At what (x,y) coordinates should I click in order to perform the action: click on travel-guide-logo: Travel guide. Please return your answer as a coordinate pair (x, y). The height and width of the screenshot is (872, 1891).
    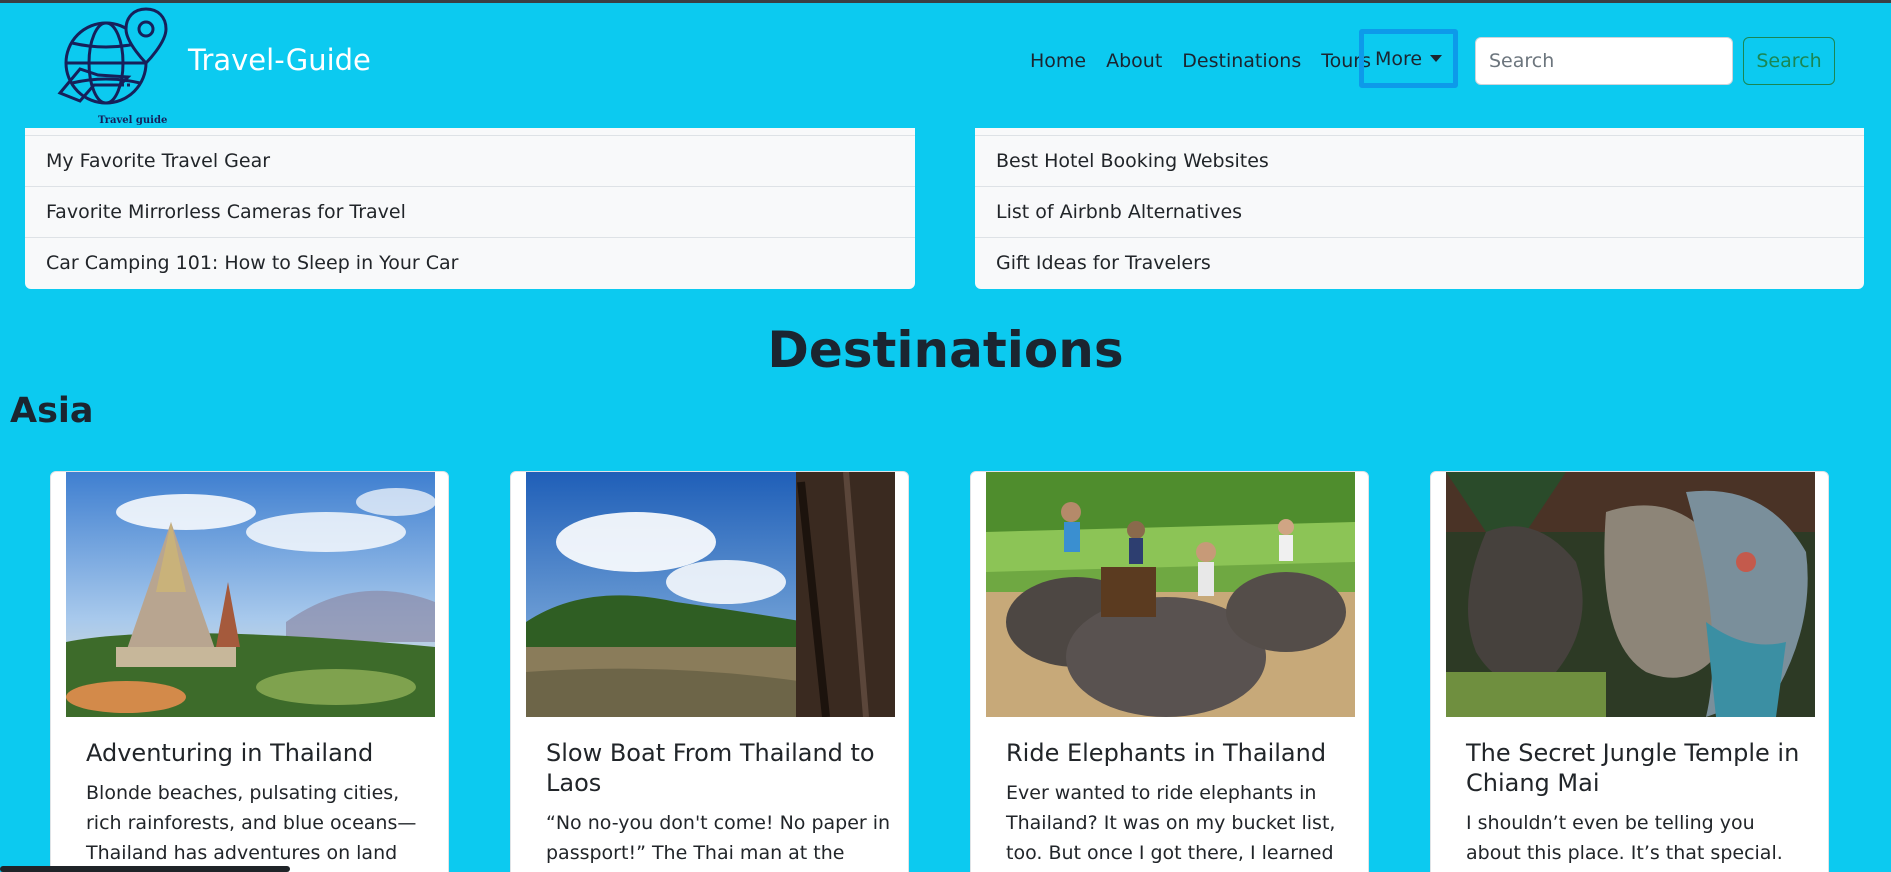
    Looking at the image, I should click on (111, 66).